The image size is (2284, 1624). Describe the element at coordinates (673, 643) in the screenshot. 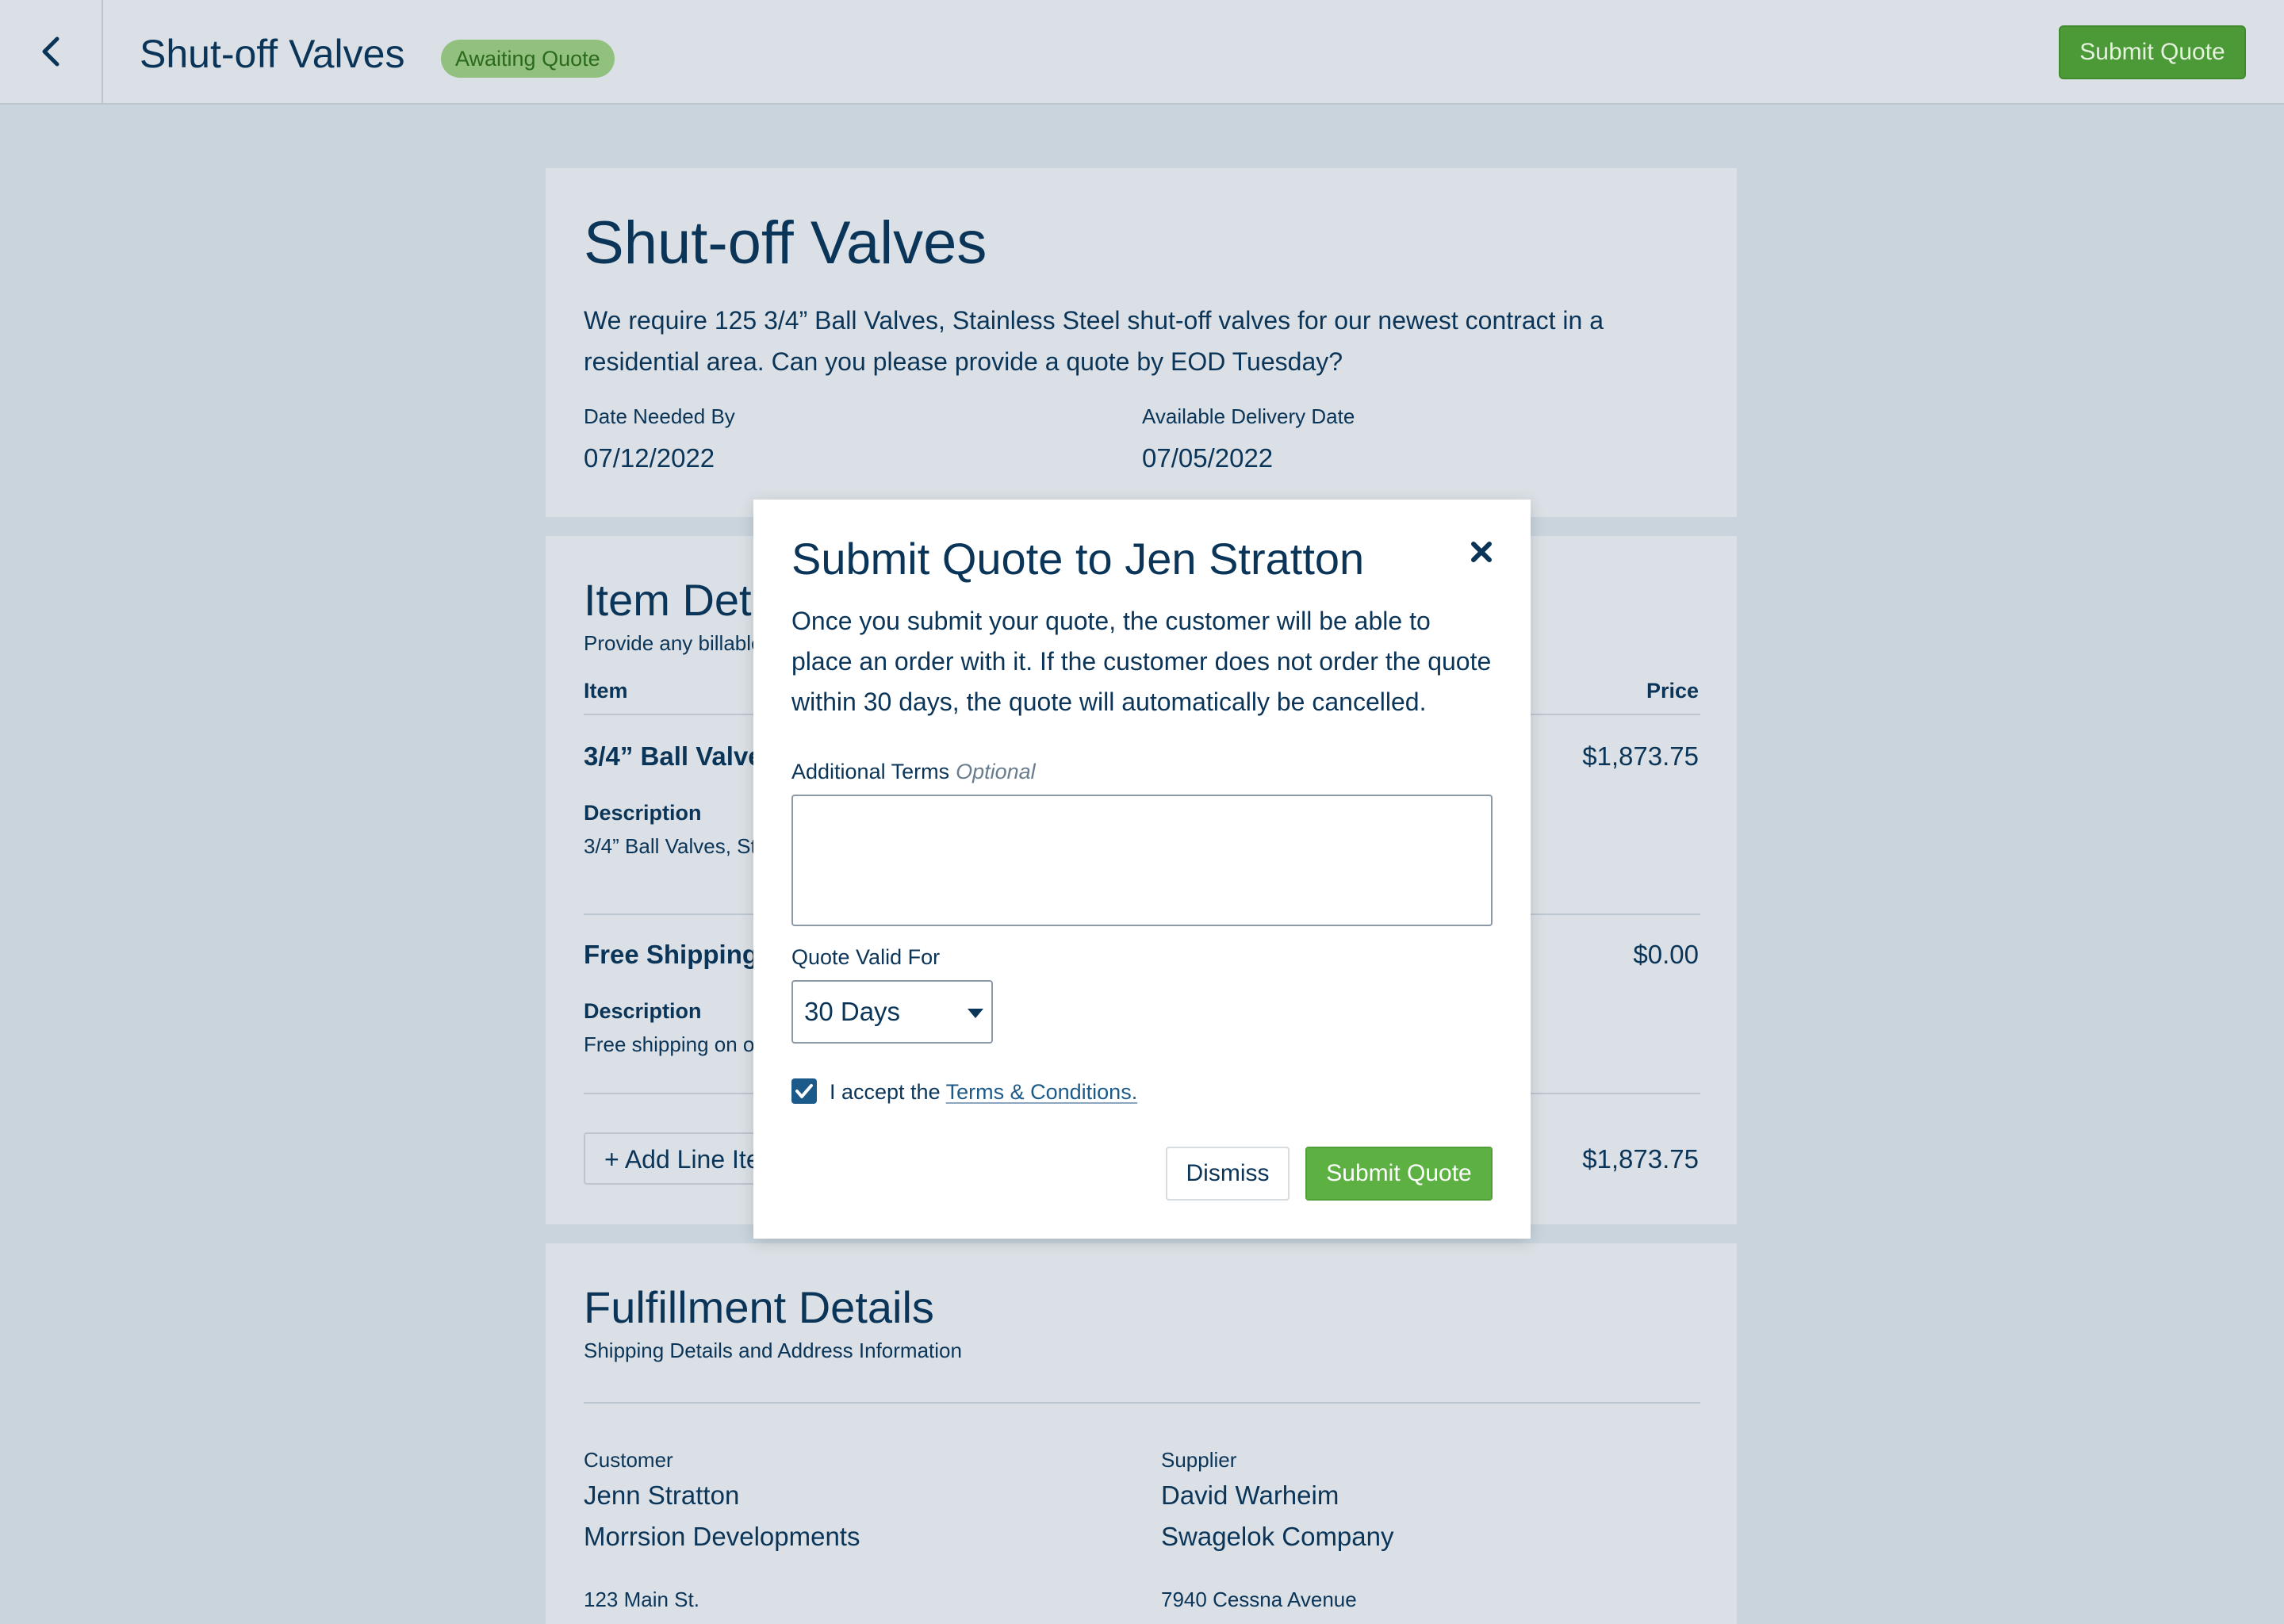

I see `item-details-subtitle: Provide any billable` at that location.